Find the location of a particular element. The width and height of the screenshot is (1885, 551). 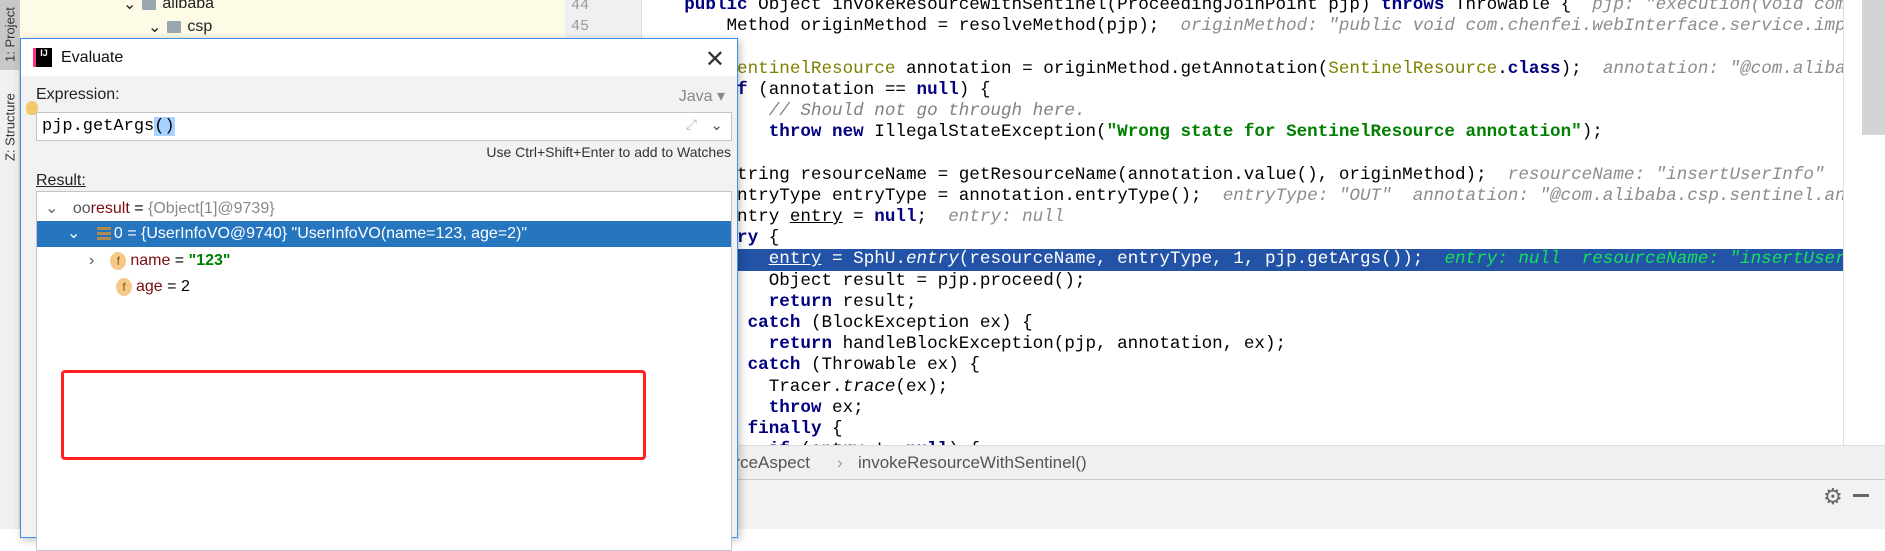

code-line: } is located at coordinates (1242, 153).